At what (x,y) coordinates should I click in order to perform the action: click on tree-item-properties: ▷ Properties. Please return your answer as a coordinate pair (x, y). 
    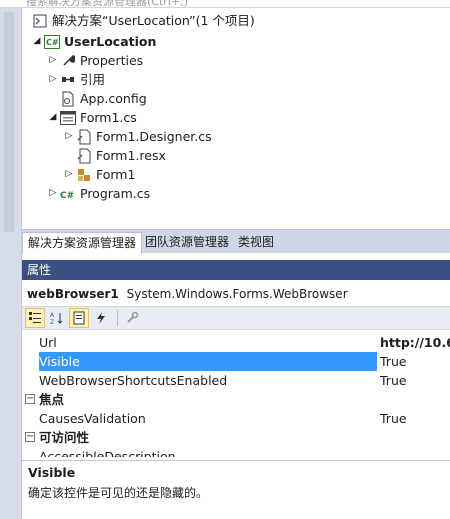
    Looking at the image, I should click on (95, 60).